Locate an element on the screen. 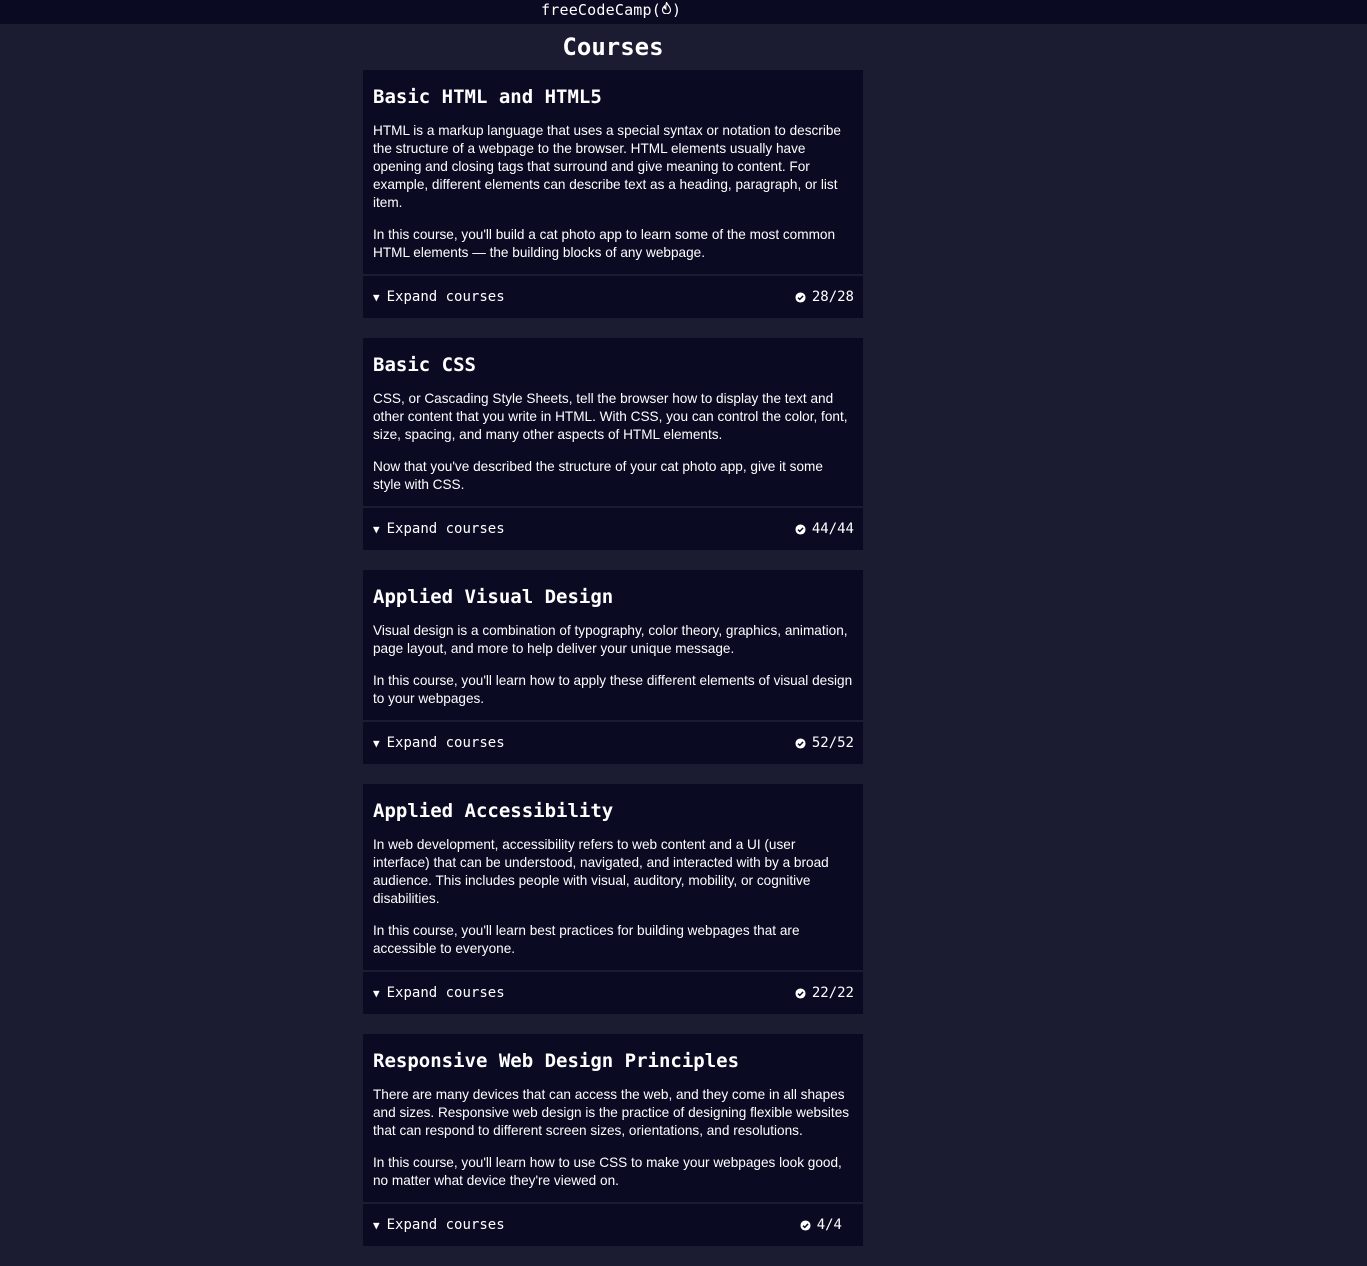  progress-indicator: 44/44 is located at coordinates (824, 529).